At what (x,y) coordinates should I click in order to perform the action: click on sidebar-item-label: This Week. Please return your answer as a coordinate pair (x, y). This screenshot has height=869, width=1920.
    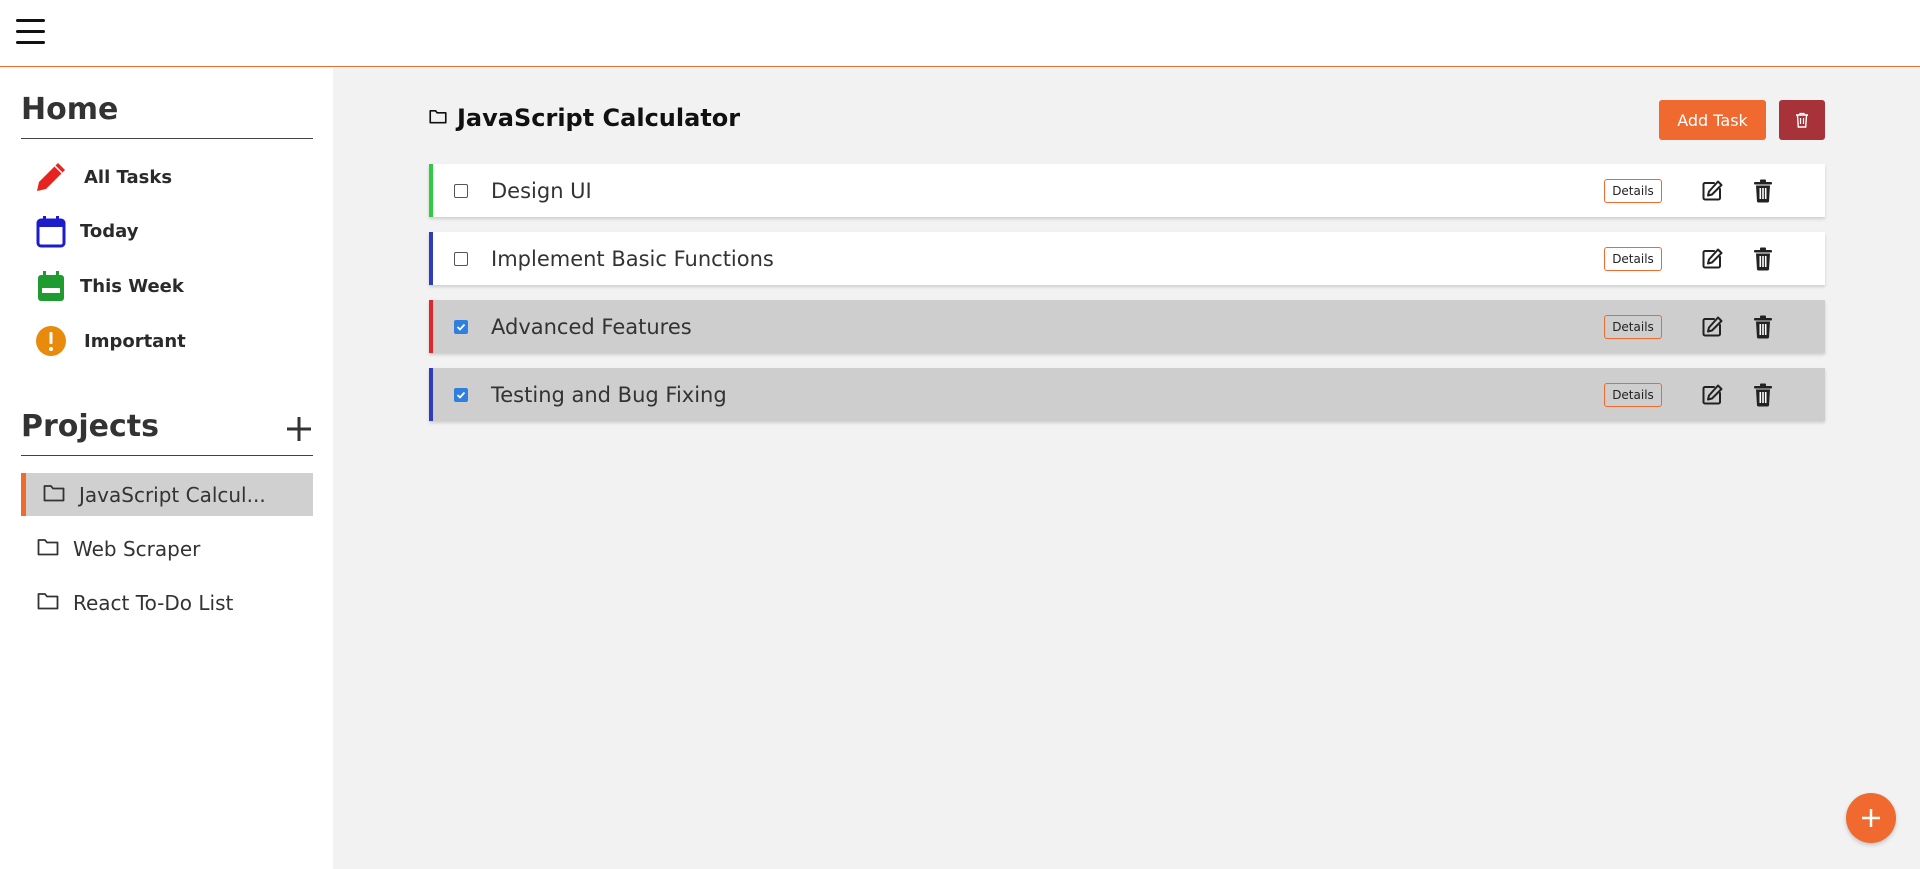
    Looking at the image, I should click on (132, 286).